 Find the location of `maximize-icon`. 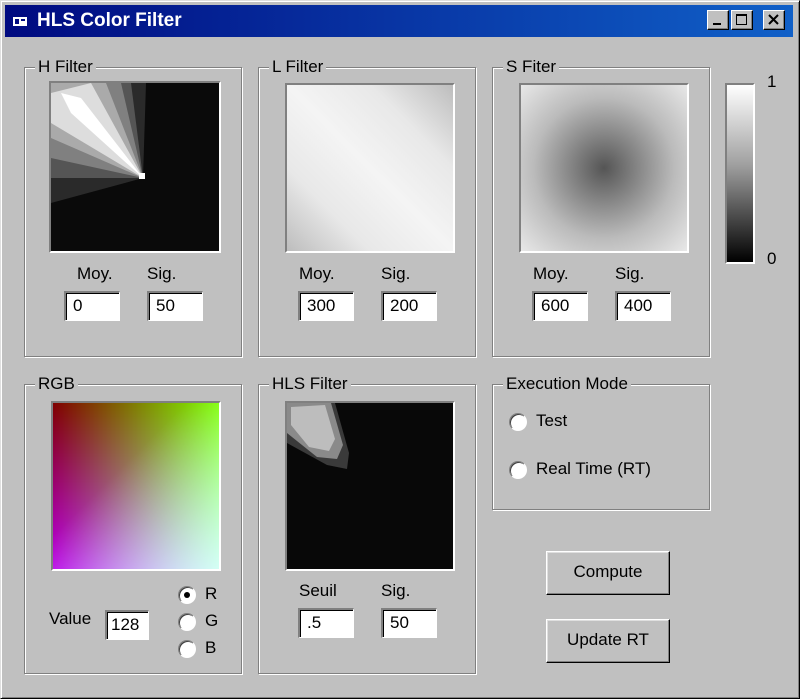

maximize-icon is located at coordinates (741, 19).